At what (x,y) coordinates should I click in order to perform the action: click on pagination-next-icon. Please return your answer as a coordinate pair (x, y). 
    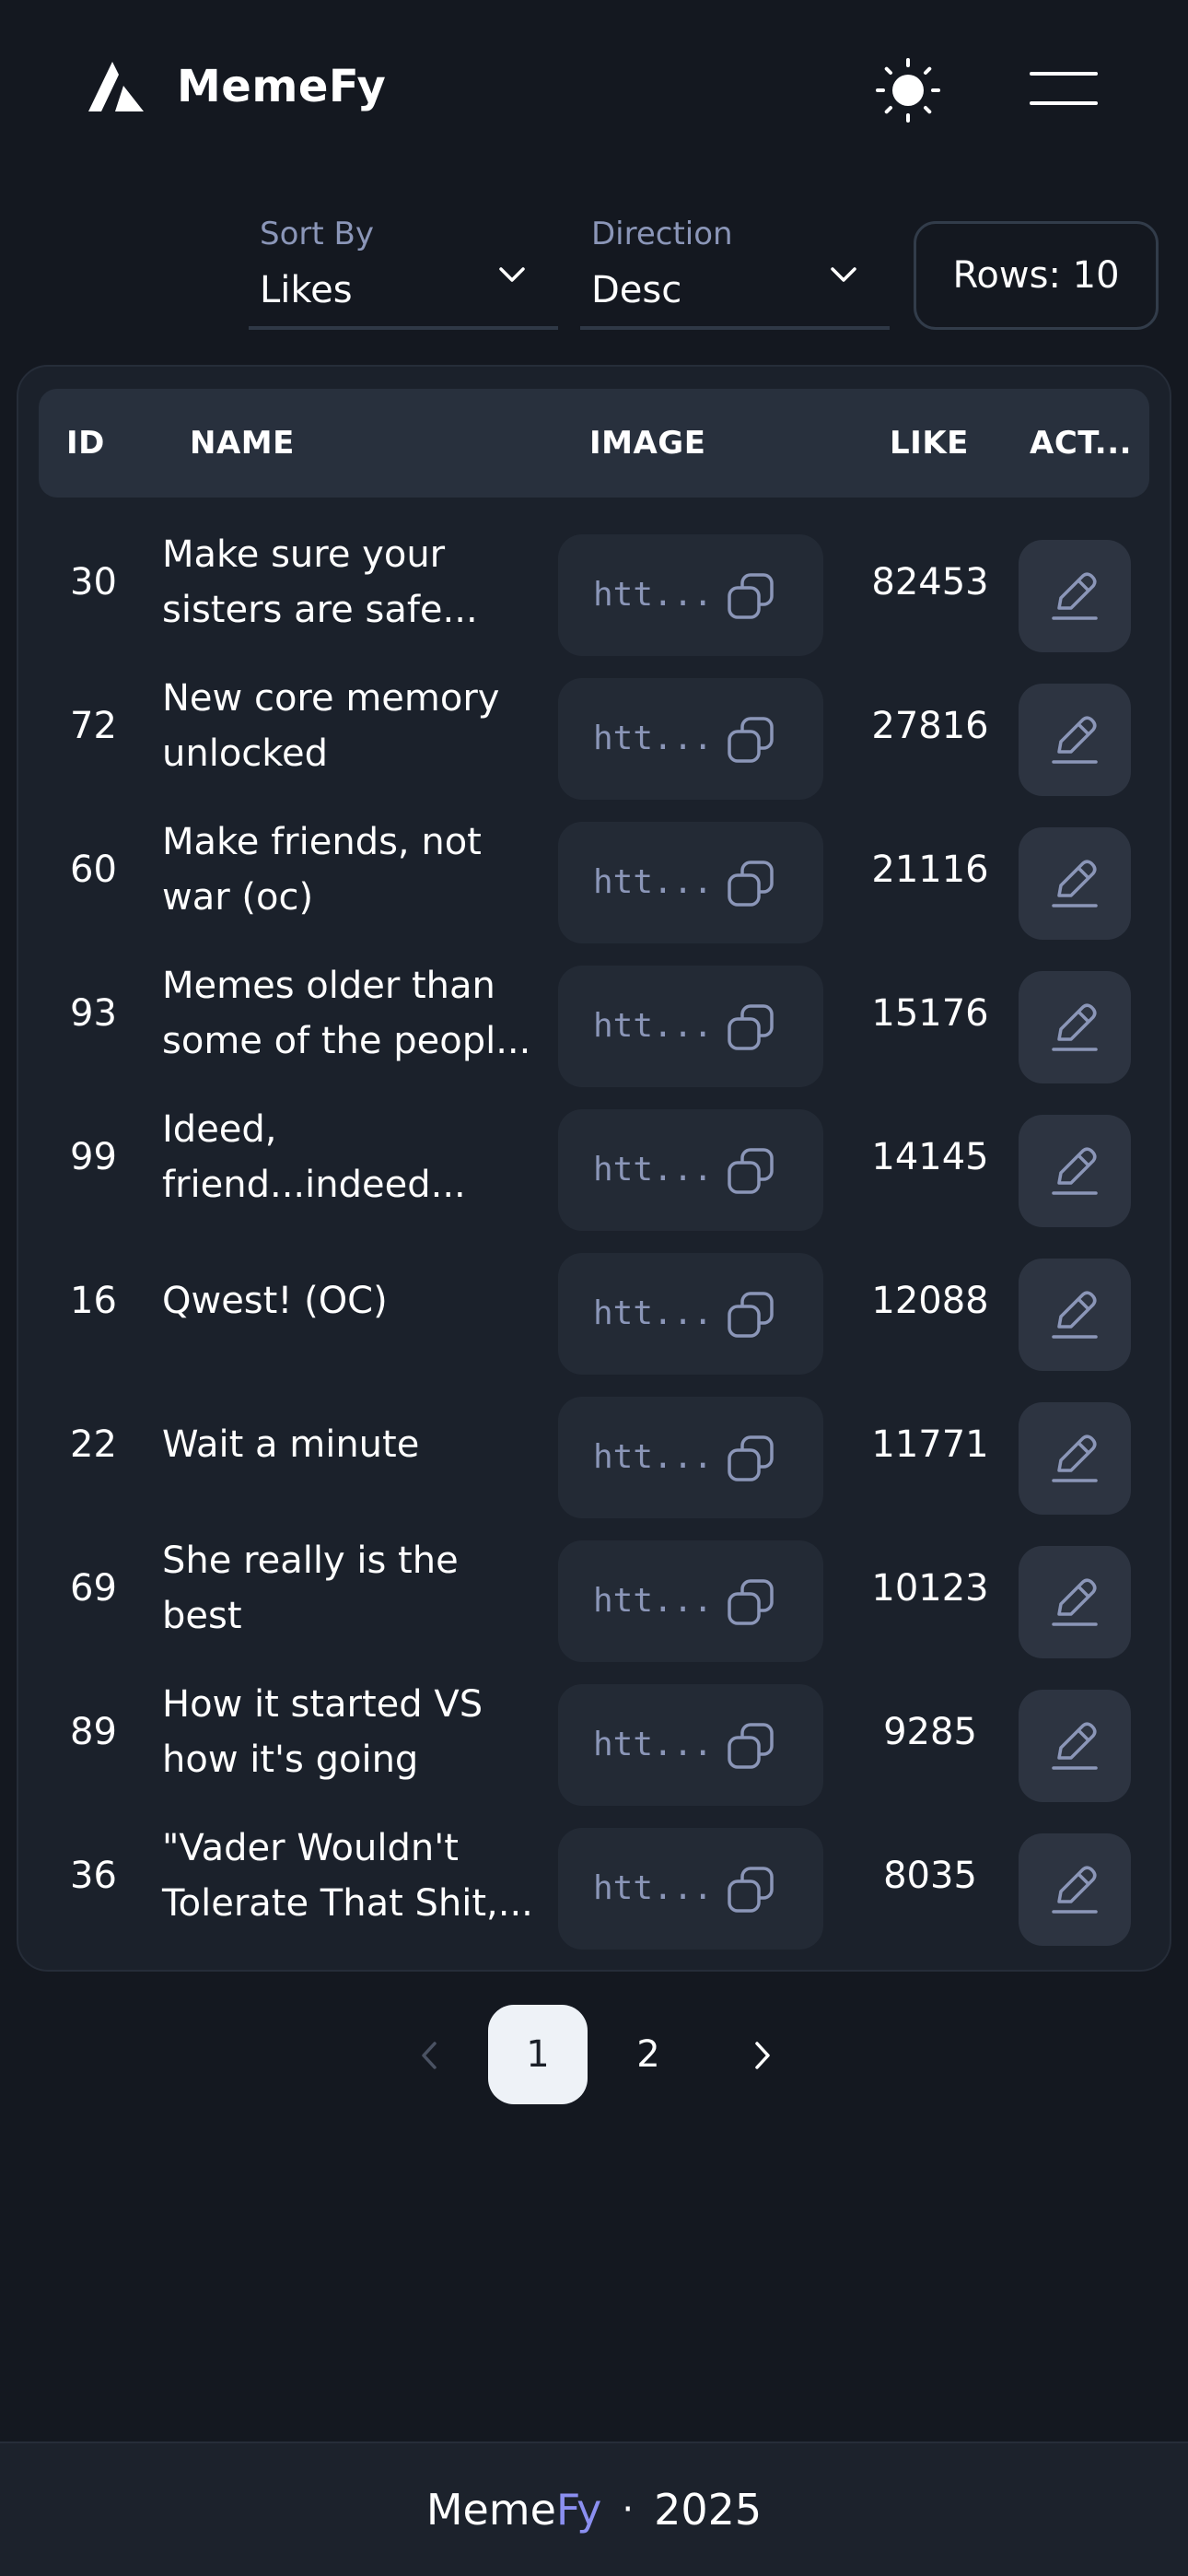
    Looking at the image, I should click on (762, 2055).